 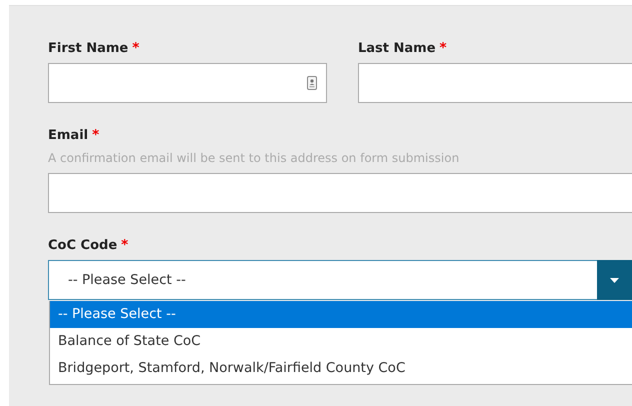 I want to click on dropdown-option: -- Please Select --, so click(x=341, y=314).